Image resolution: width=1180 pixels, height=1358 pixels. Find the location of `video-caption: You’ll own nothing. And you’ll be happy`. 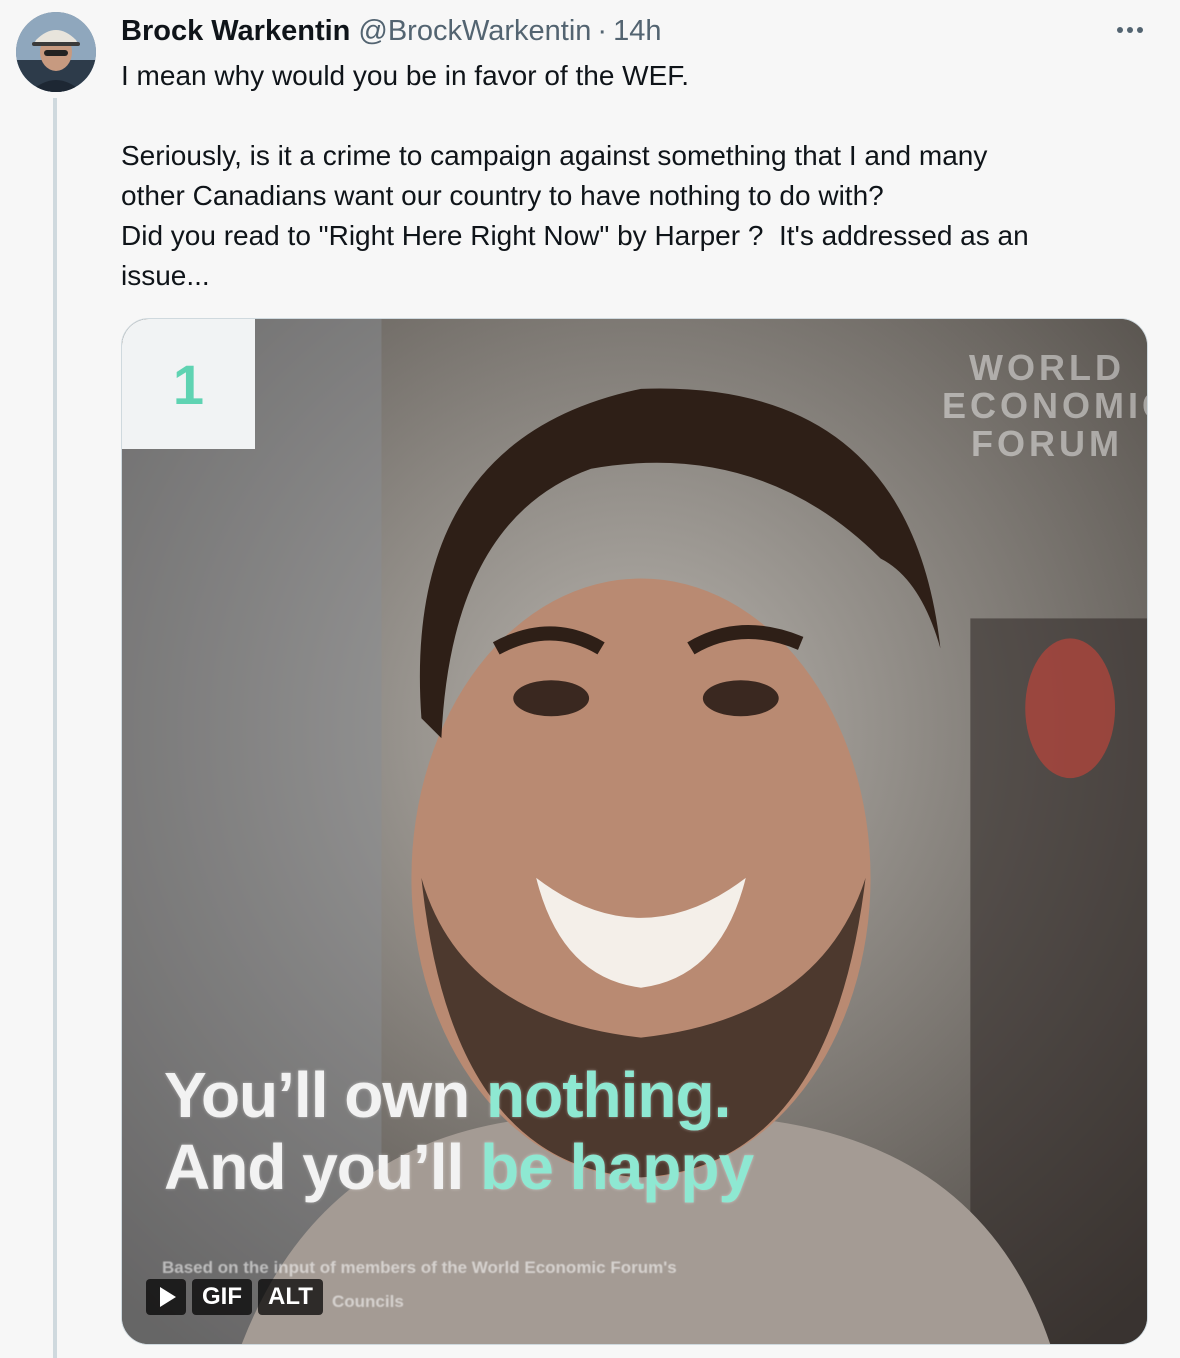

video-caption: You’ll own nothing. And you’ll be happy is located at coordinates (459, 1131).